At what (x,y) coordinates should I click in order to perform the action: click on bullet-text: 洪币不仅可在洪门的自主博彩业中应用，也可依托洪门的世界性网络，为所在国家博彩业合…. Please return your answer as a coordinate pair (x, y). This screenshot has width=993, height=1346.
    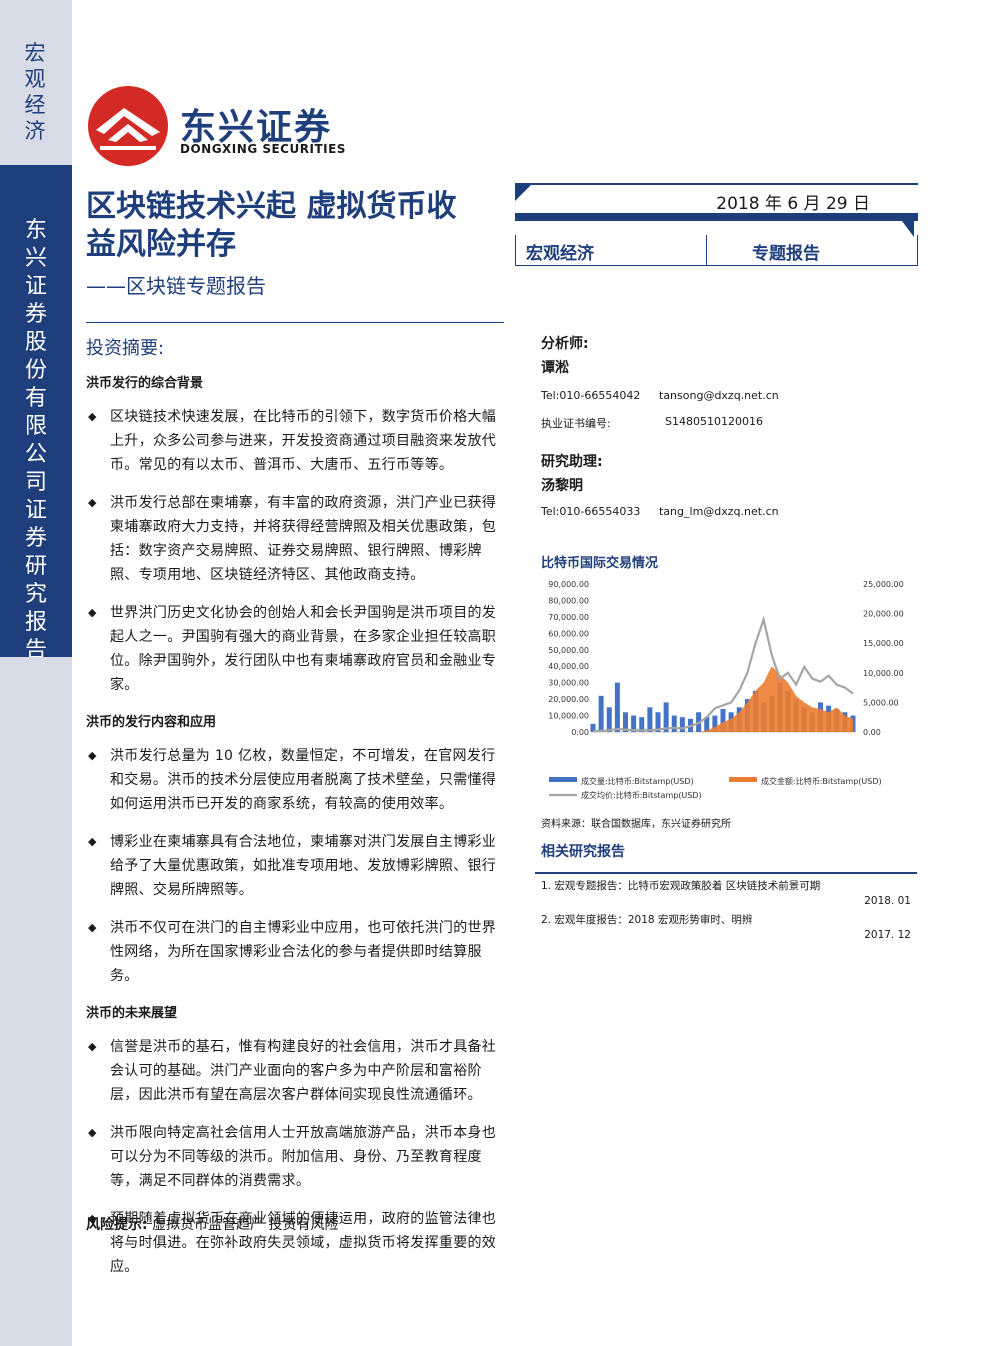
    Looking at the image, I should click on (303, 952).